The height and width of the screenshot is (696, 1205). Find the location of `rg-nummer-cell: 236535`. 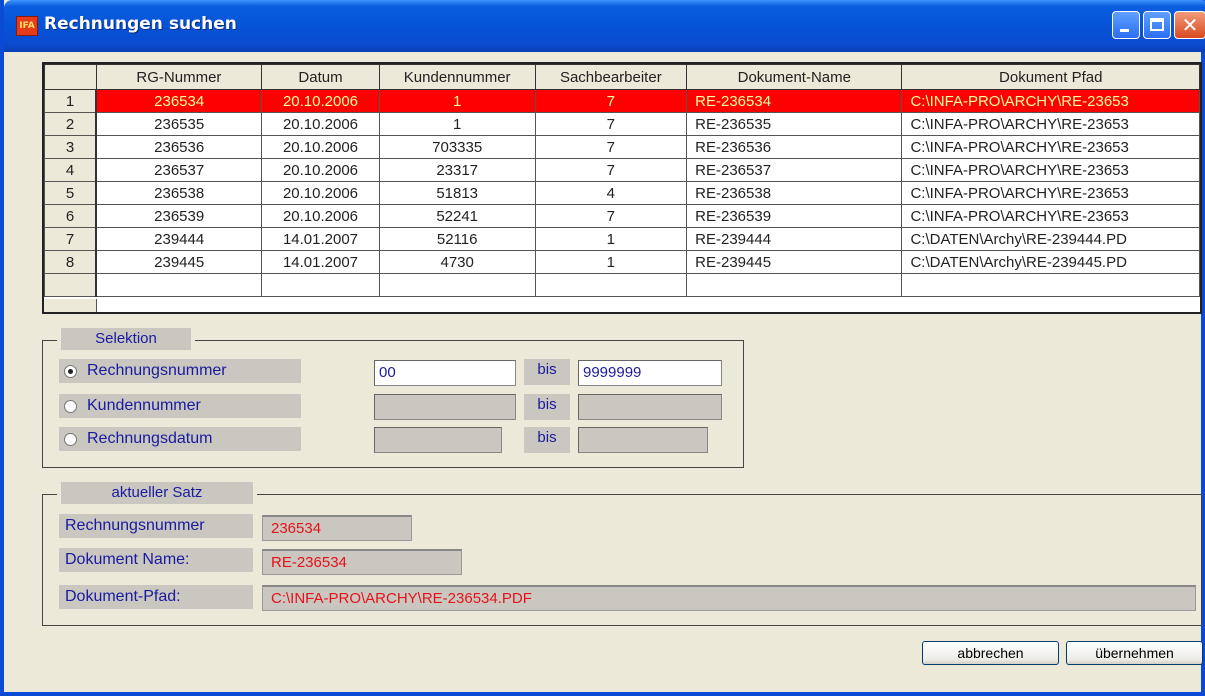

rg-nummer-cell: 236535 is located at coordinates (179, 124).